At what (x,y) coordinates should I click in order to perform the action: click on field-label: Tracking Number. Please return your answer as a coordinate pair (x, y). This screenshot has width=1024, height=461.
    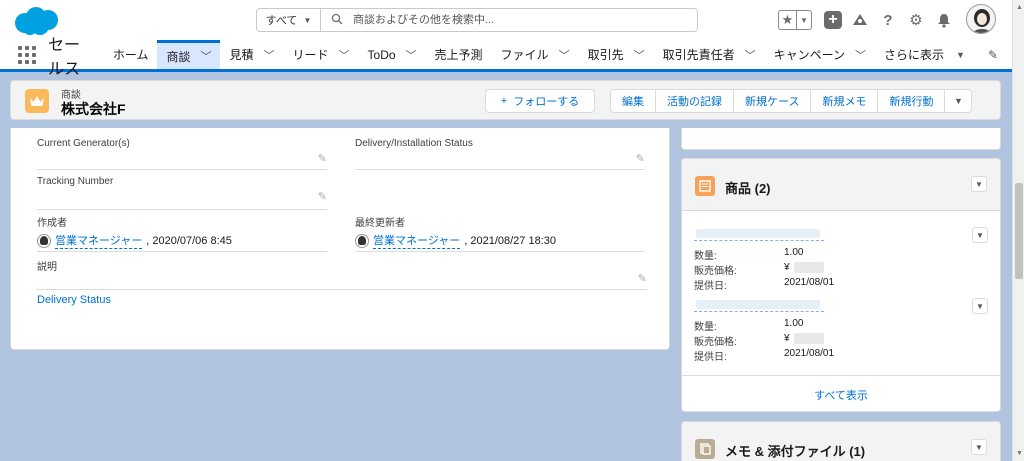
    Looking at the image, I should click on (75, 181).